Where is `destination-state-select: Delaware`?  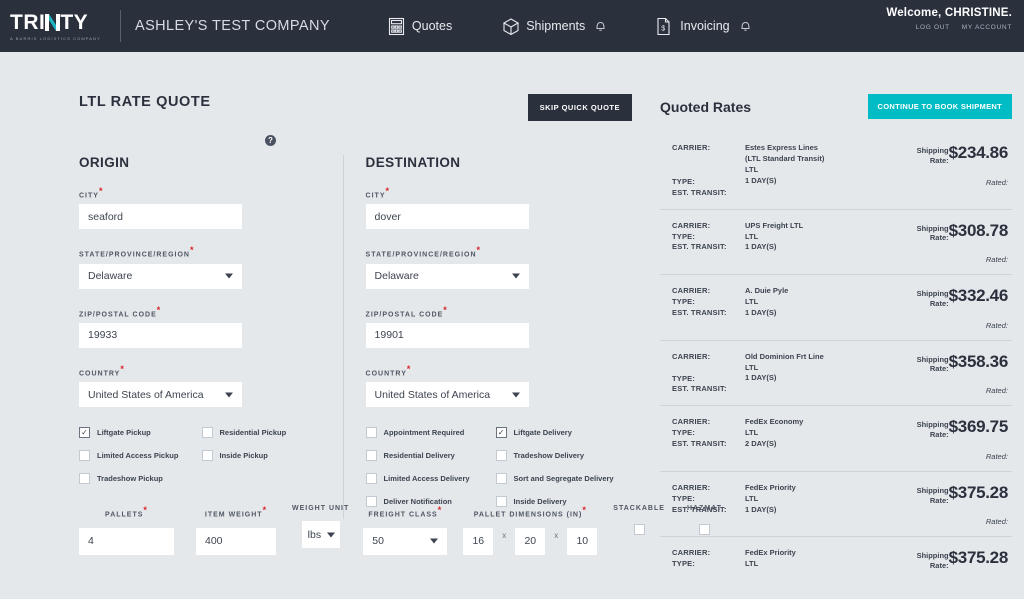
destination-state-select: Delaware is located at coordinates (447, 276).